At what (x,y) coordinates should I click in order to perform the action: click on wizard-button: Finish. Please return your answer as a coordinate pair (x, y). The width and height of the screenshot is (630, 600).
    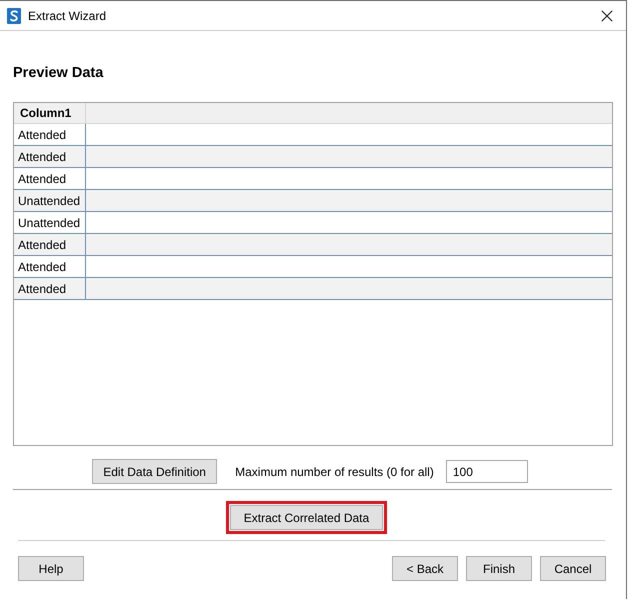
    Looking at the image, I should click on (499, 568).